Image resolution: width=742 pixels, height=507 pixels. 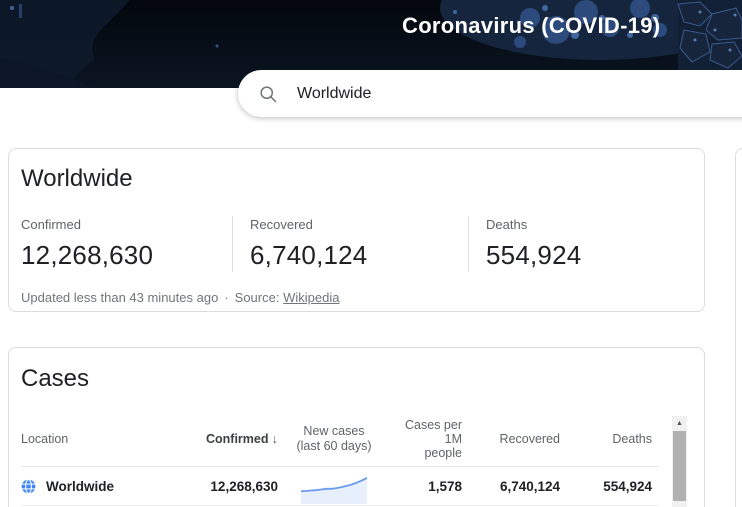 I want to click on scrollbar-thumb, so click(x=679, y=466).